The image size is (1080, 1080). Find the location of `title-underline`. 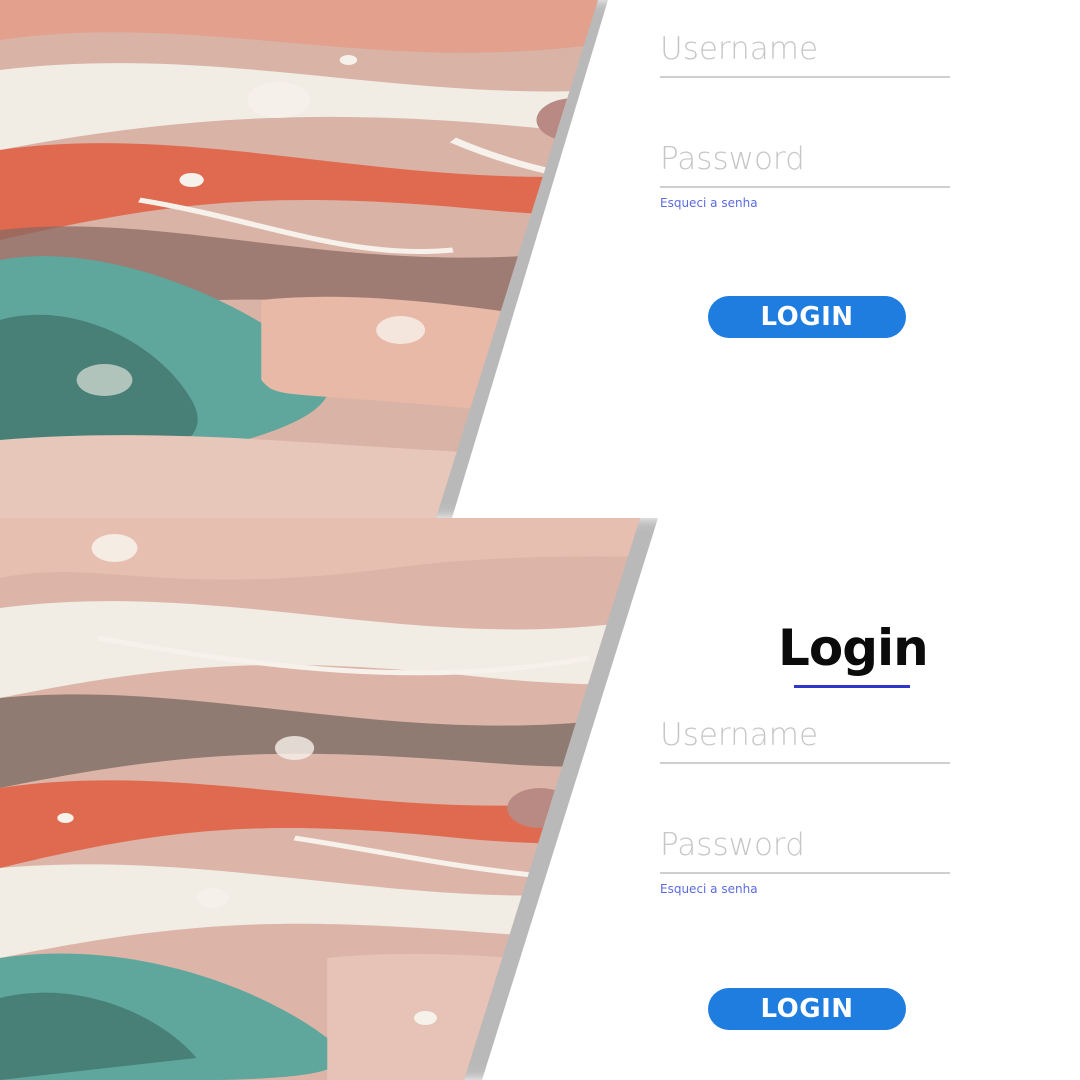

title-underline is located at coordinates (852, 686).